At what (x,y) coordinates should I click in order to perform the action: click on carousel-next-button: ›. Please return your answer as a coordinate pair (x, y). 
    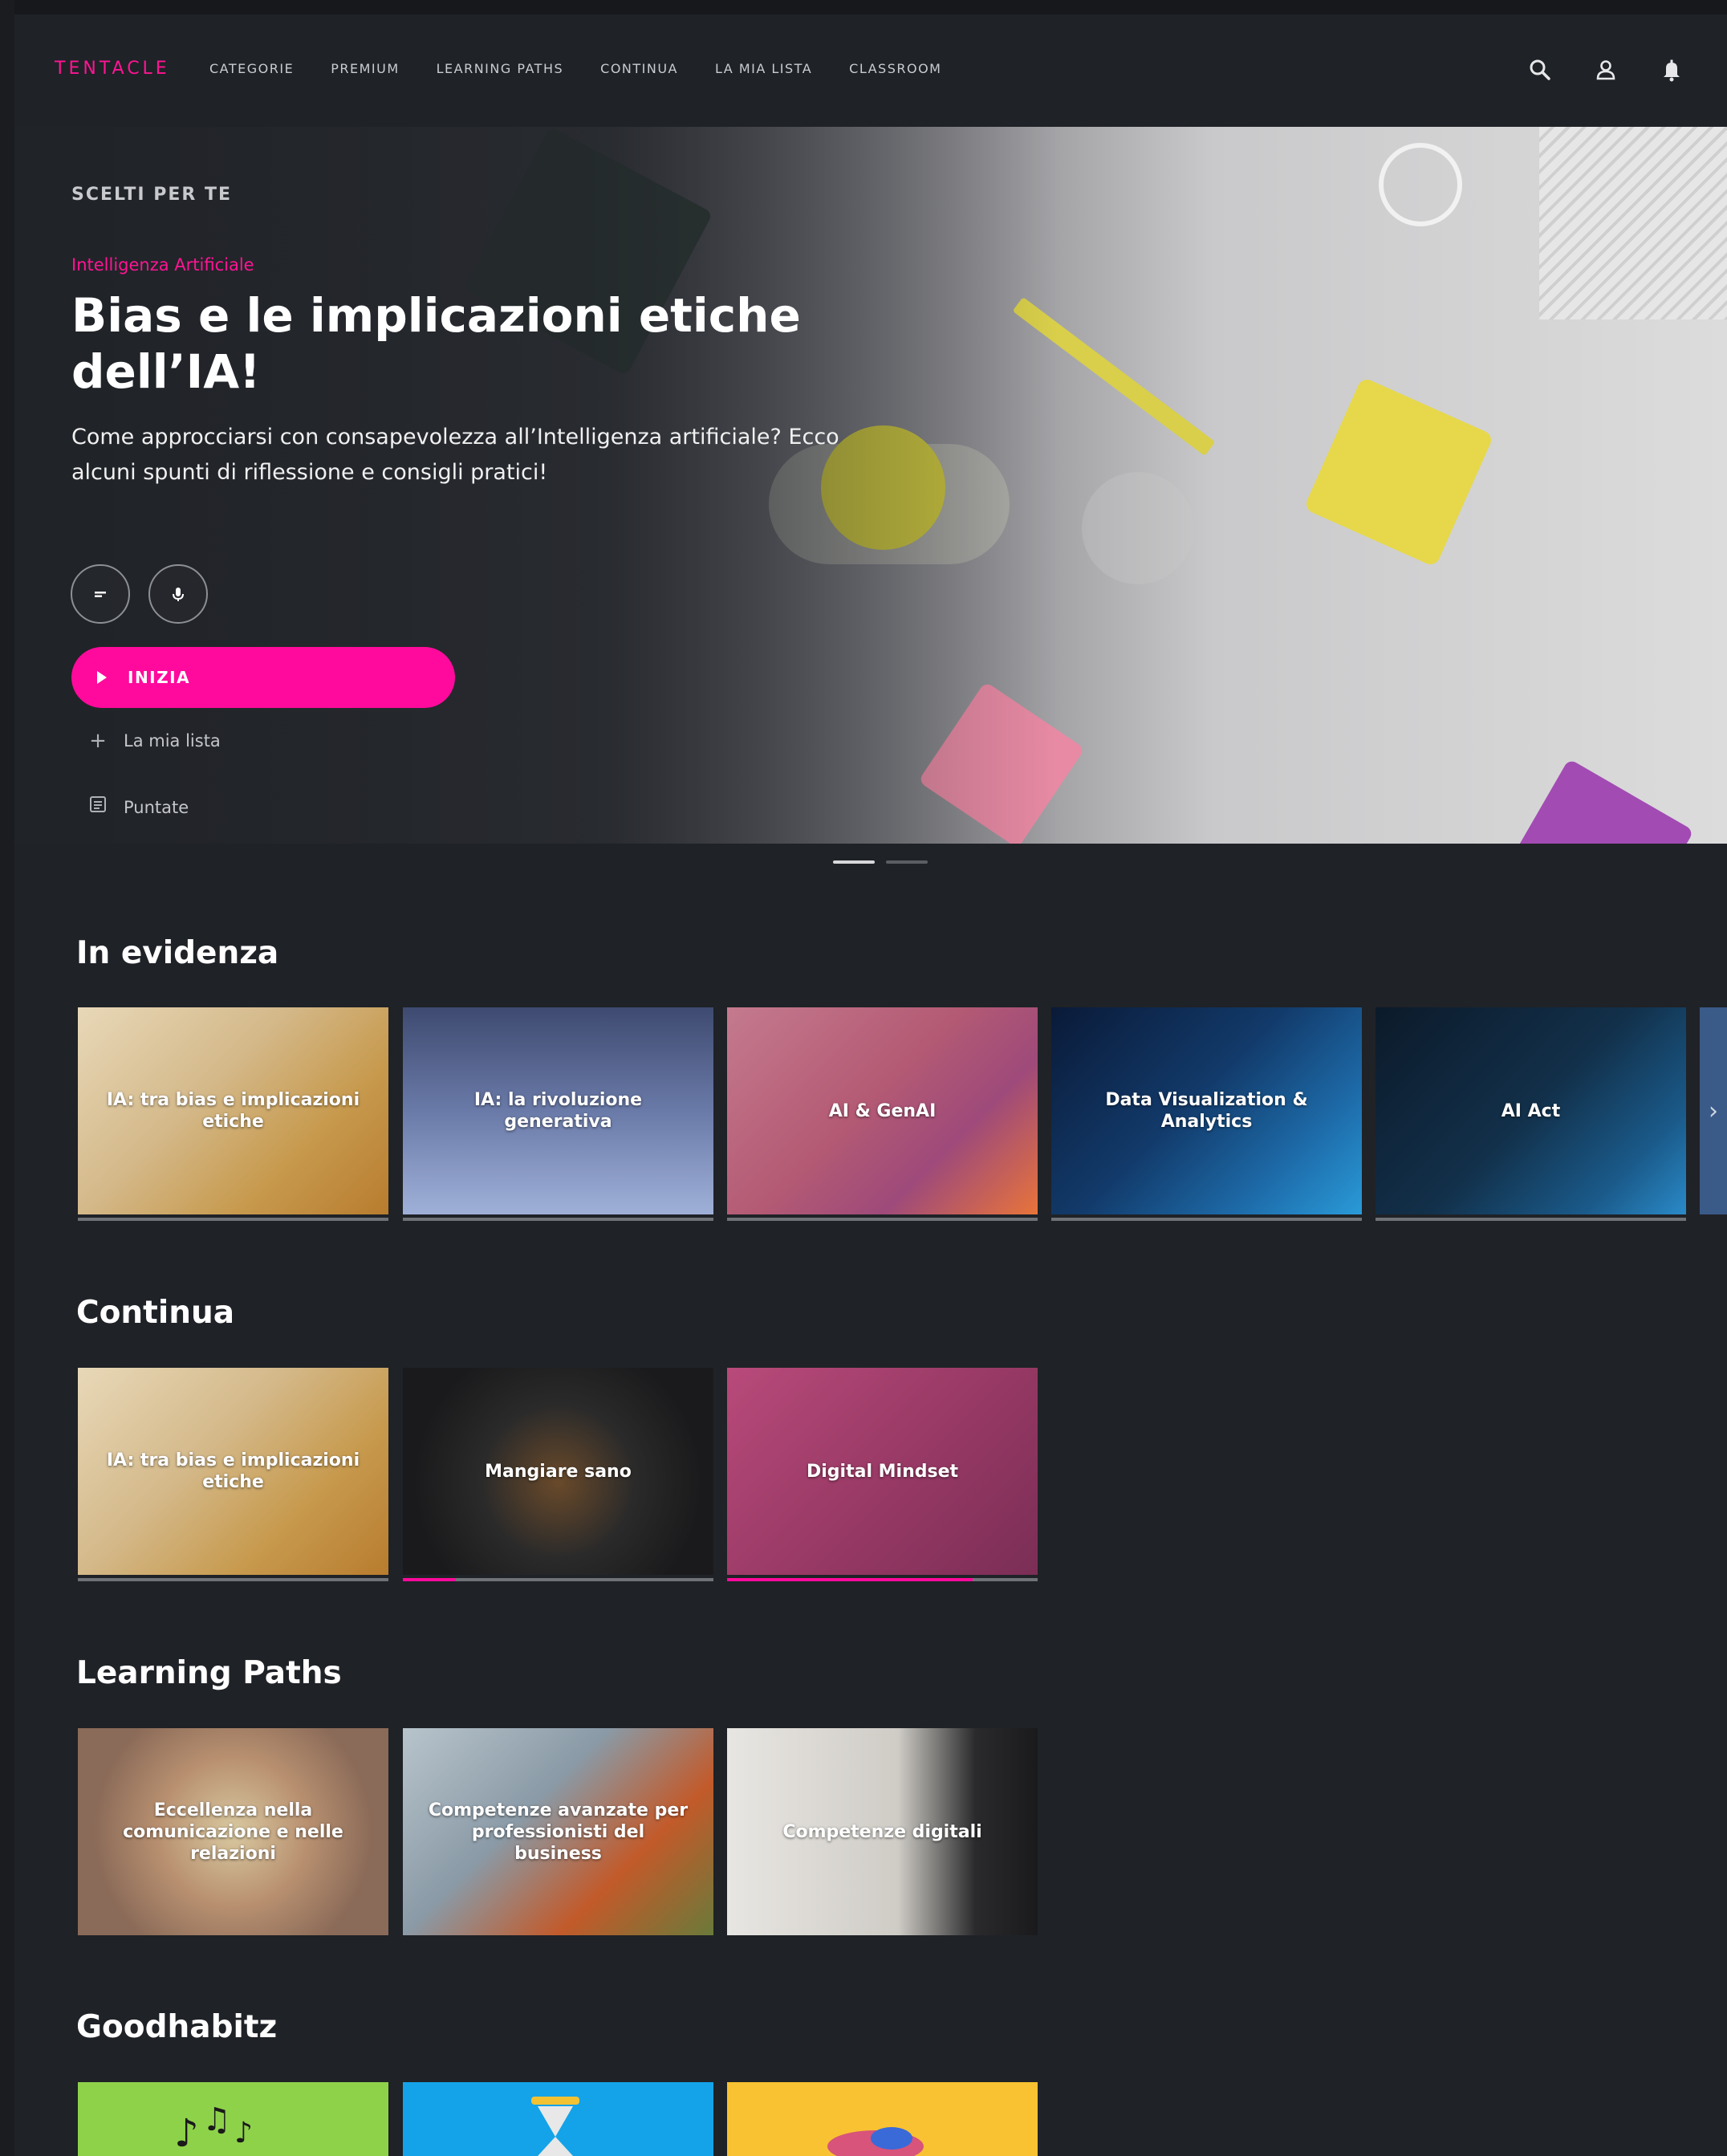
    Looking at the image, I should click on (1714, 1110).